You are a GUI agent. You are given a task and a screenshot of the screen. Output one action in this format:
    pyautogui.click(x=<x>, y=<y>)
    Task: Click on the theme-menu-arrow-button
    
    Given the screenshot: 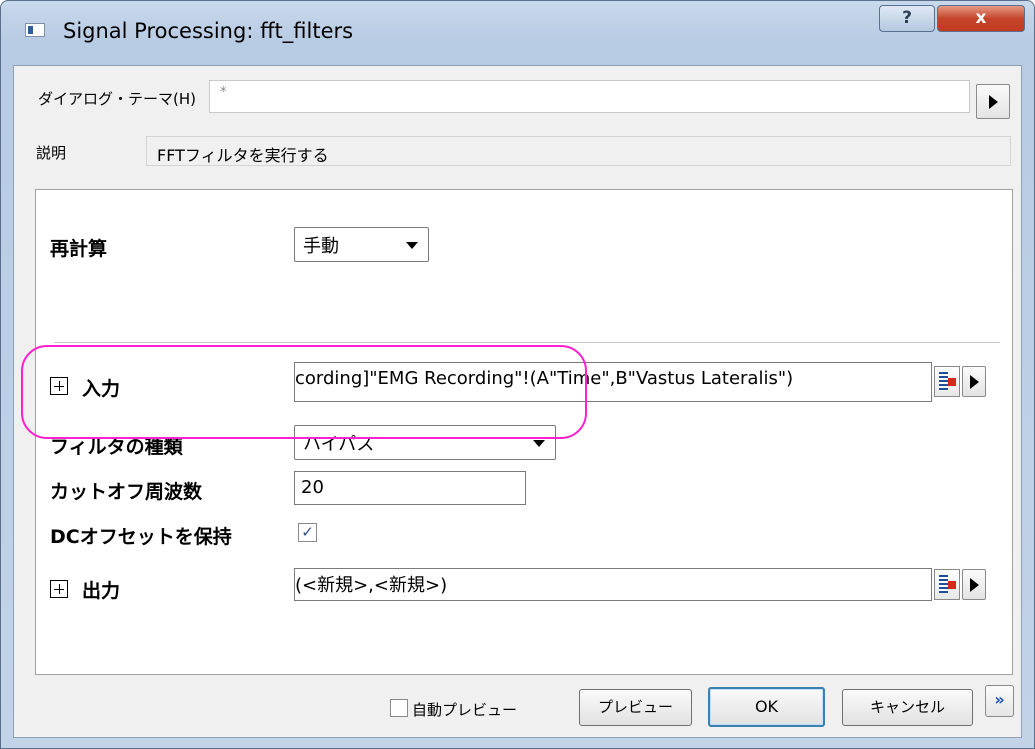 What is the action you would take?
    pyautogui.click(x=993, y=101)
    